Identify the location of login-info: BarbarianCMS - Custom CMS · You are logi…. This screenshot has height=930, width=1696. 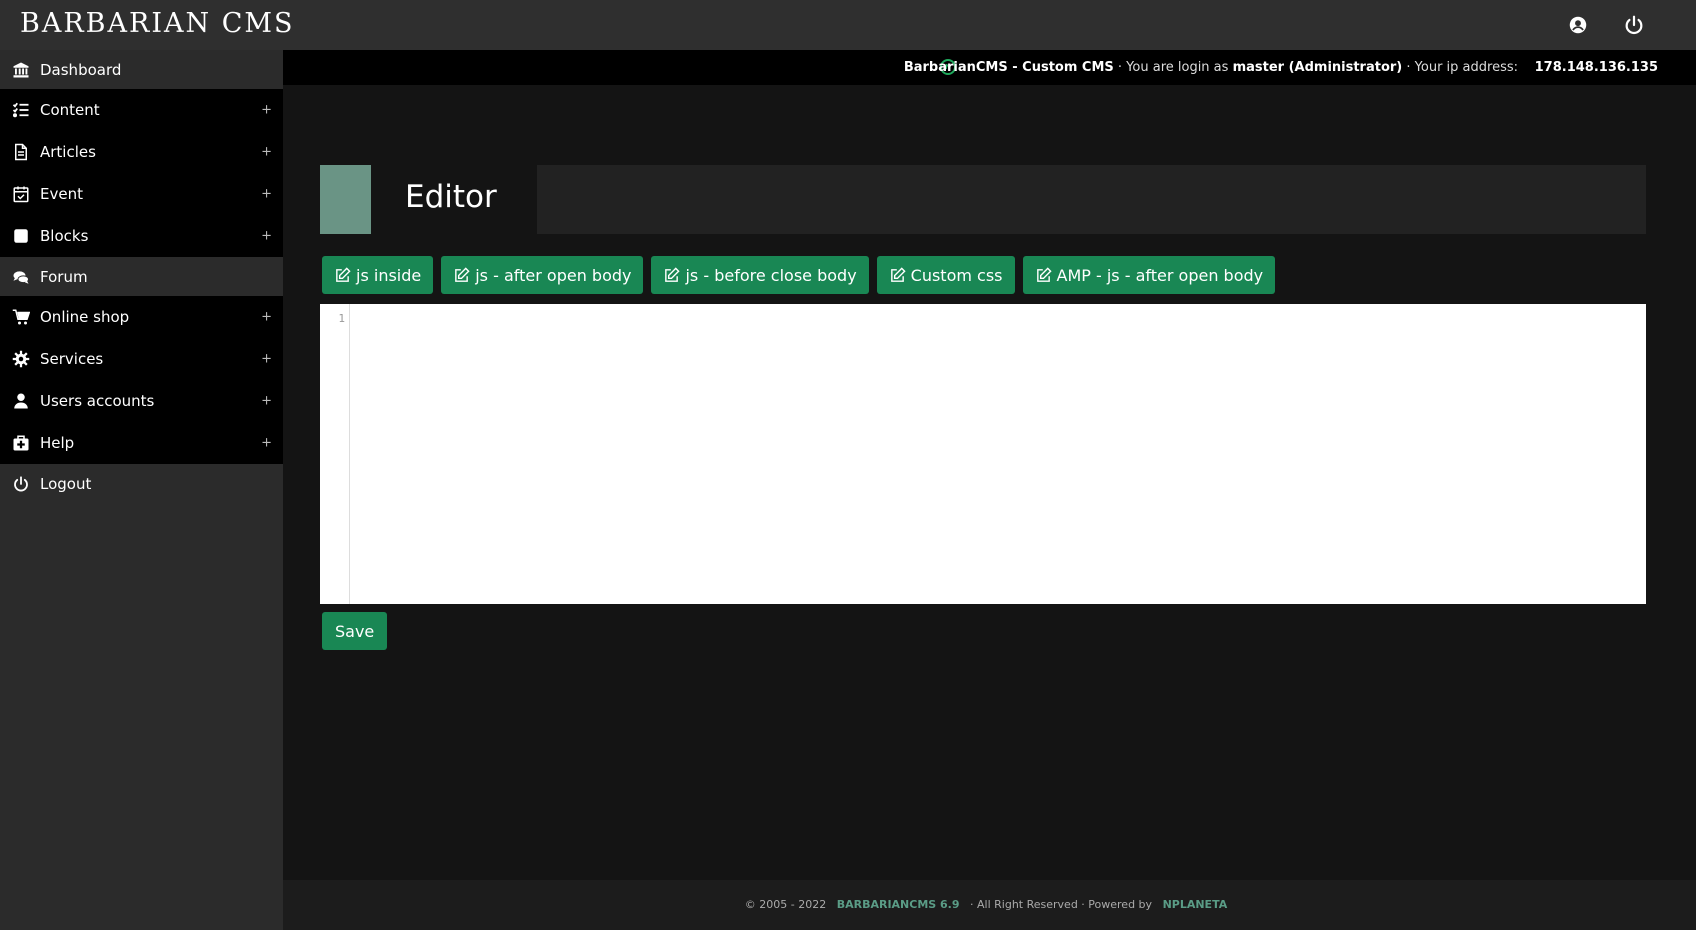
(1211, 67).